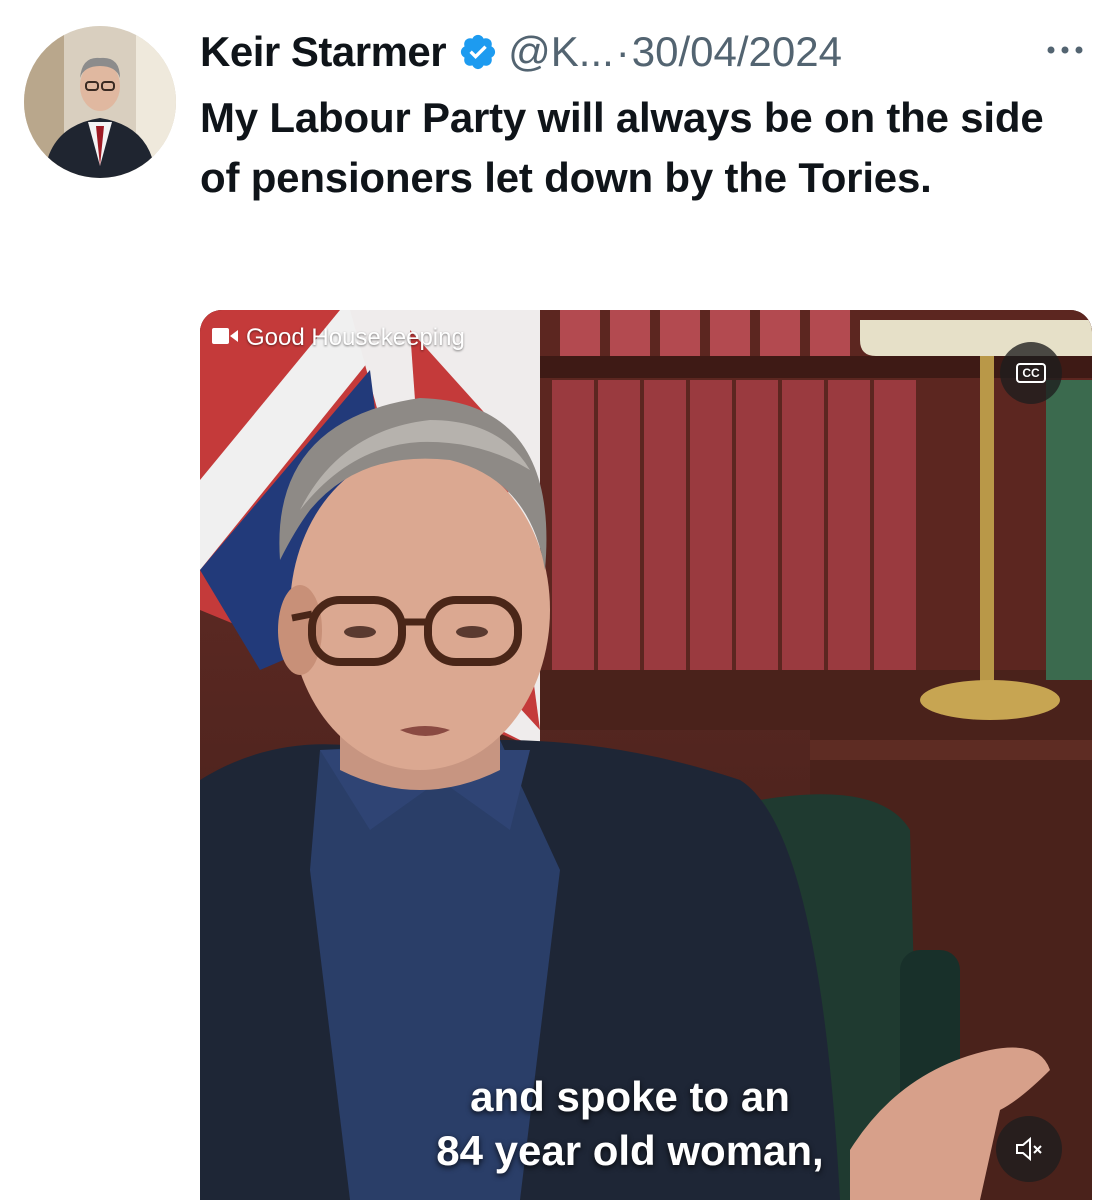  I want to click on tweet-header: Keir Starmer @K... · 30/04/2024, so click(521, 52).